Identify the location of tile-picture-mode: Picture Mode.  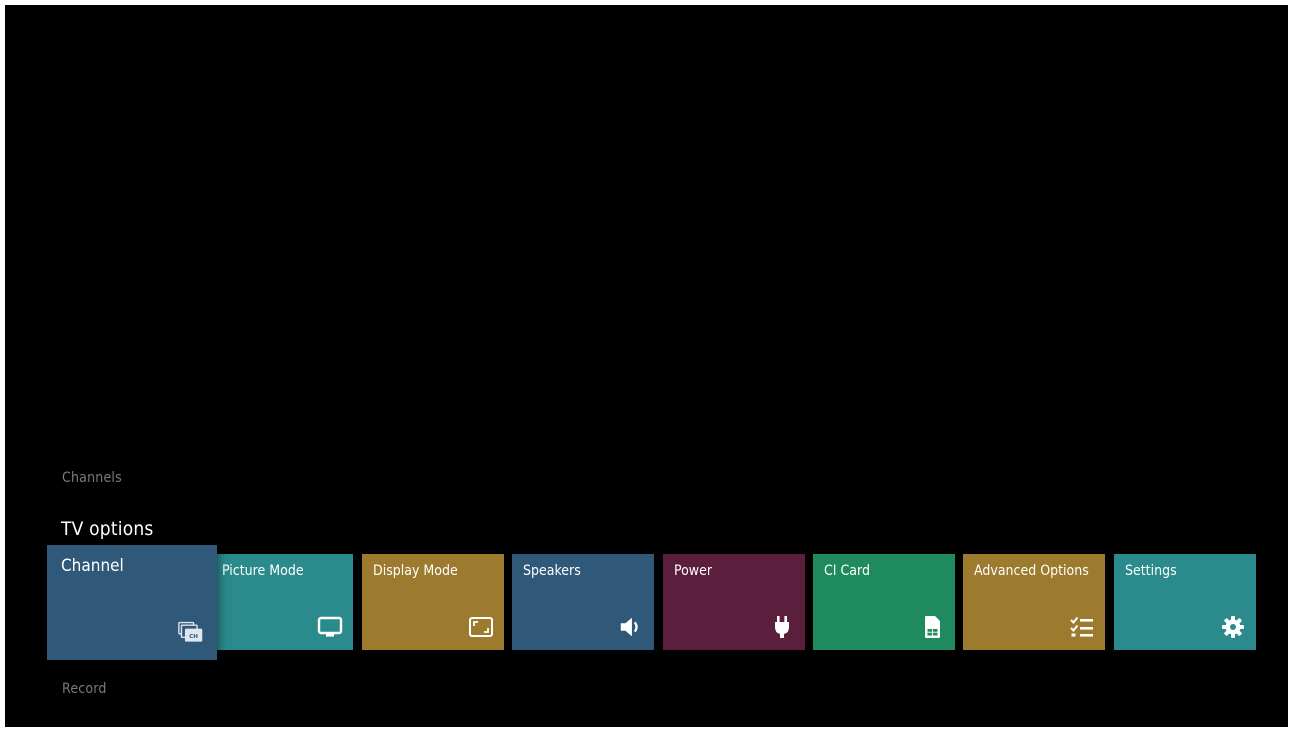
(282, 602).